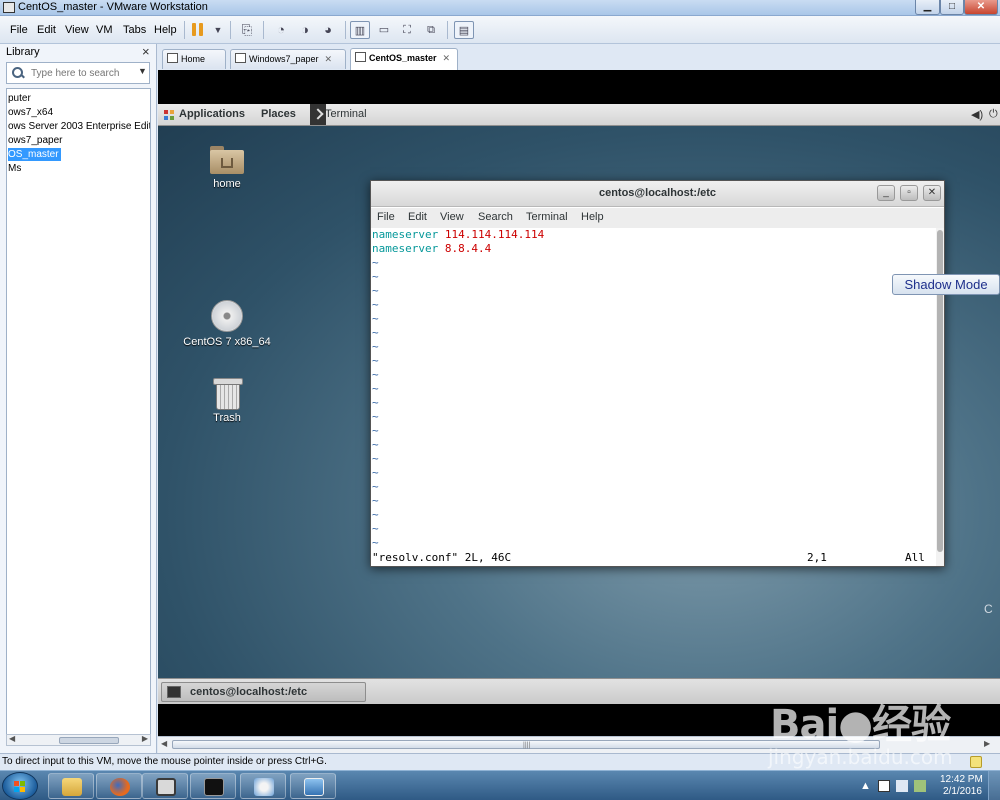  I want to click on volume-tray-icon, so click(902, 786).